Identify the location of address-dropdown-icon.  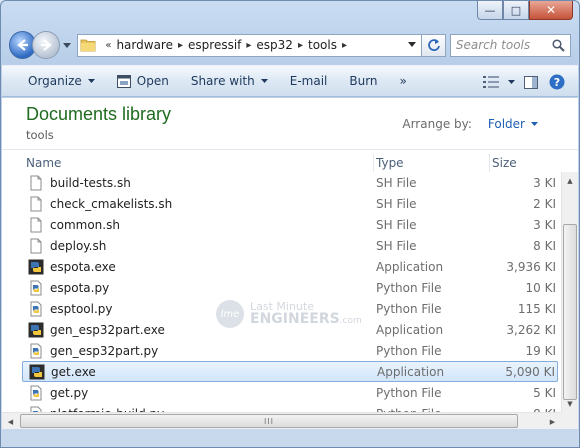
(412, 44).